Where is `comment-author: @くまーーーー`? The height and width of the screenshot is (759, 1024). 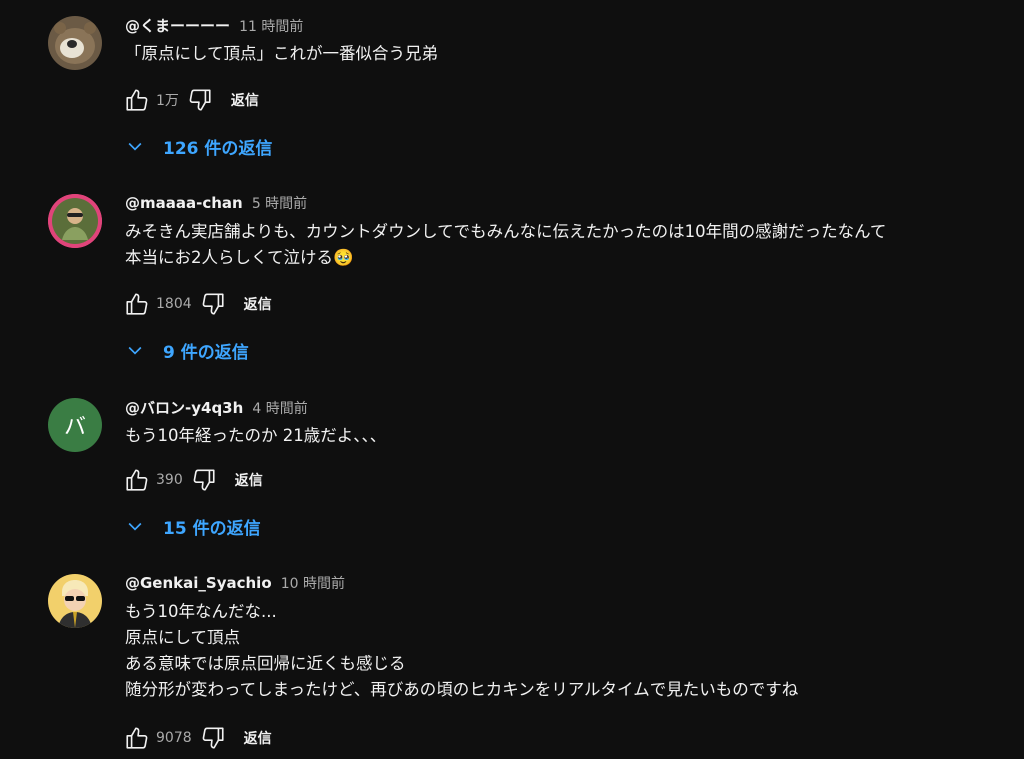
comment-author: @くまーーーー is located at coordinates (177, 26).